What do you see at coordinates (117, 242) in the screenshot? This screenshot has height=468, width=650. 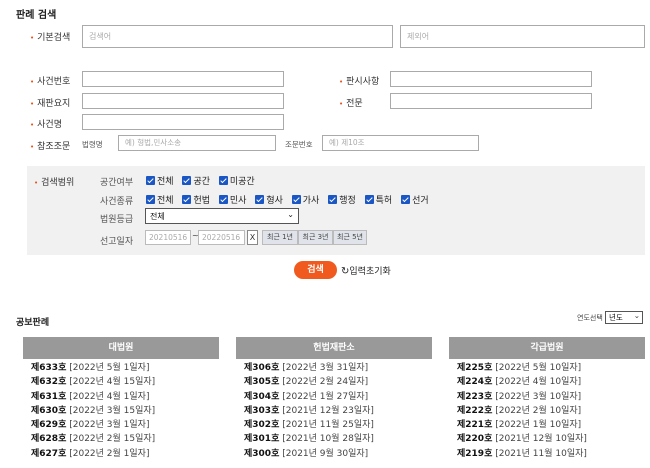 I see `date-label: 선고일자` at bounding box center [117, 242].